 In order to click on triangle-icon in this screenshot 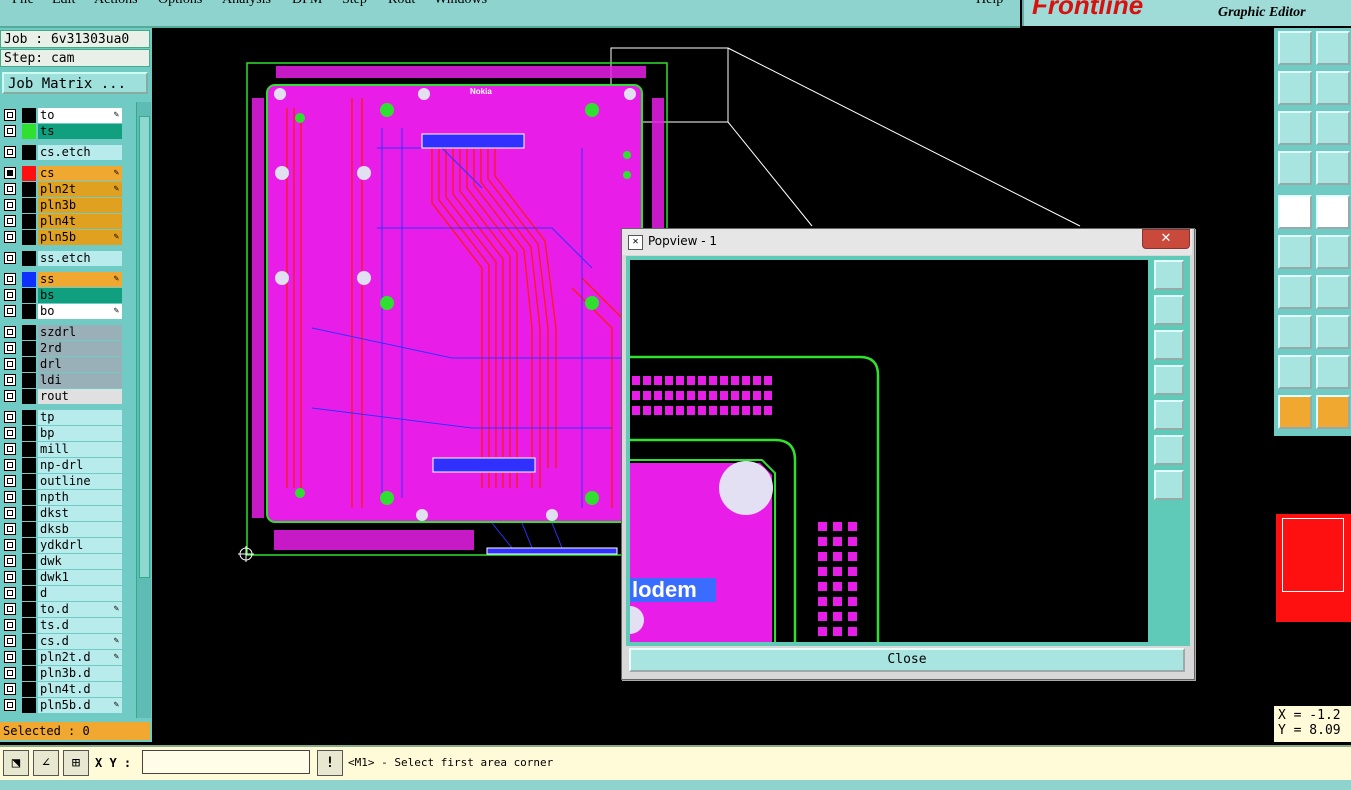, I will do `click(1295, 372)`.